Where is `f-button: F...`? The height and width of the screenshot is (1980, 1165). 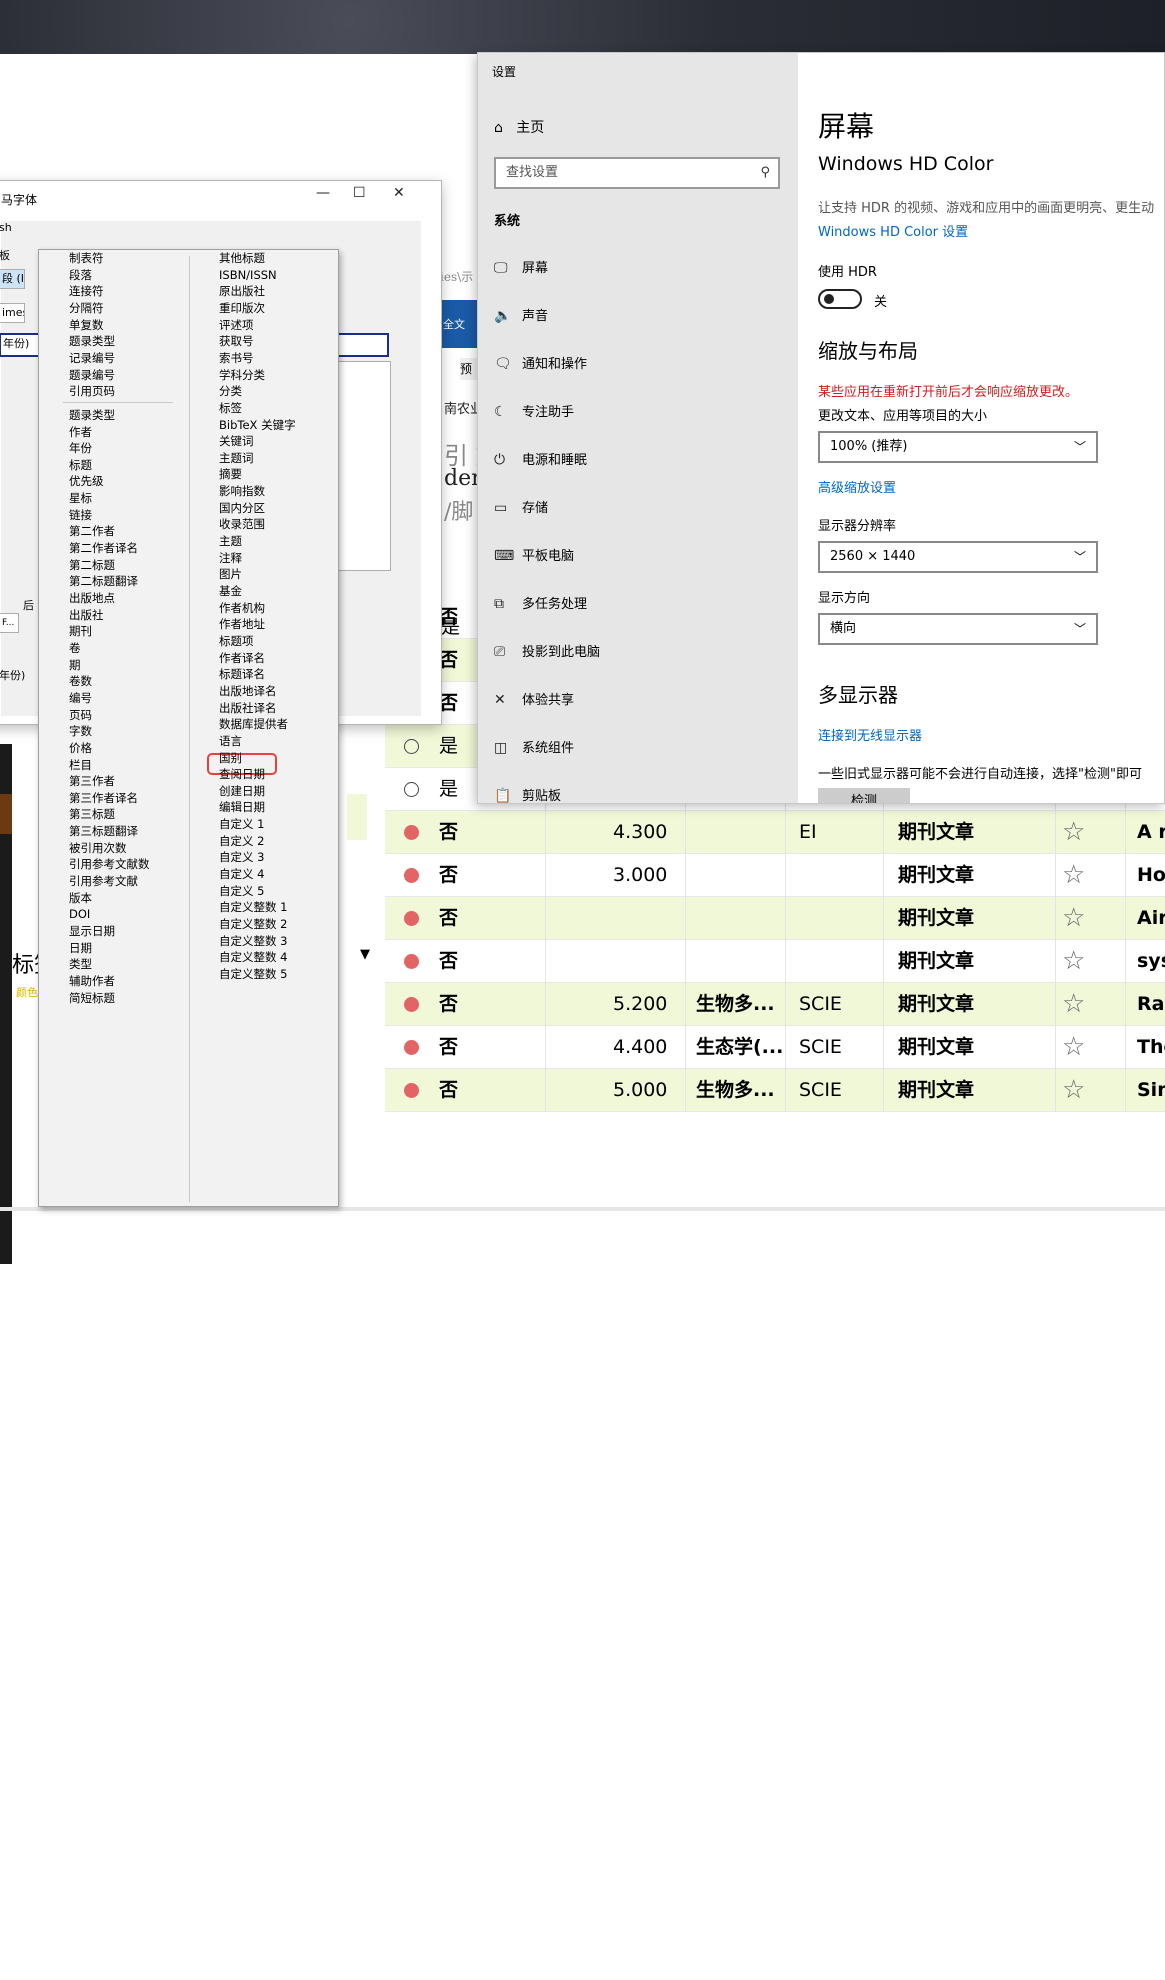
f-button: F... is located at coordinates (9, 623).